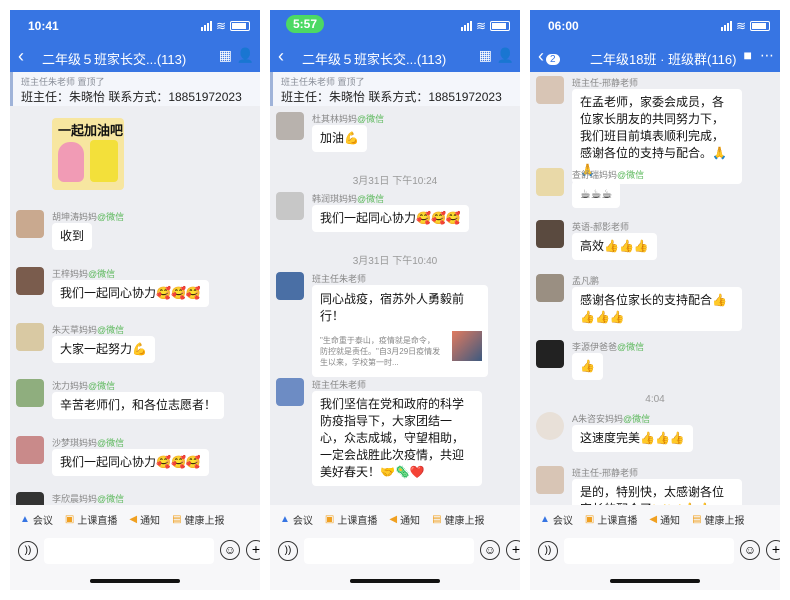 This screenshot has width=790, height=600. I want to click on message-bubble: 收到, so click(72, 236).